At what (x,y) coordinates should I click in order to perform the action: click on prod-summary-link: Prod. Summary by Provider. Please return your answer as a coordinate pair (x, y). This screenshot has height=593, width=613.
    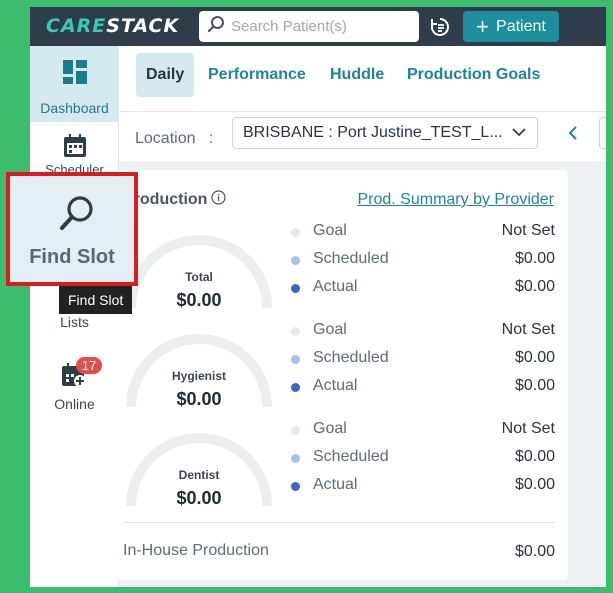
    Looking at the image, I should click on (455, 200).